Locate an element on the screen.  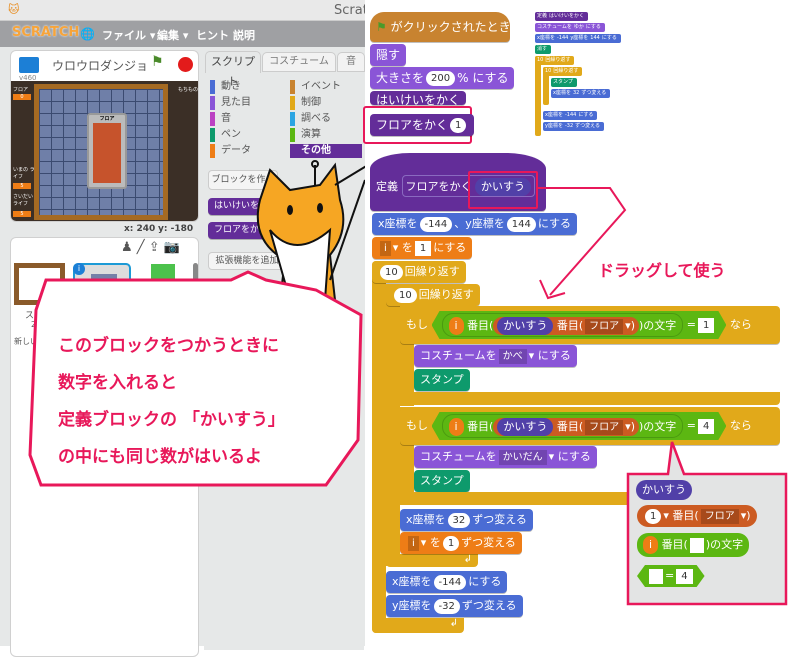
stop-icon is located at coordinates (185, 64).